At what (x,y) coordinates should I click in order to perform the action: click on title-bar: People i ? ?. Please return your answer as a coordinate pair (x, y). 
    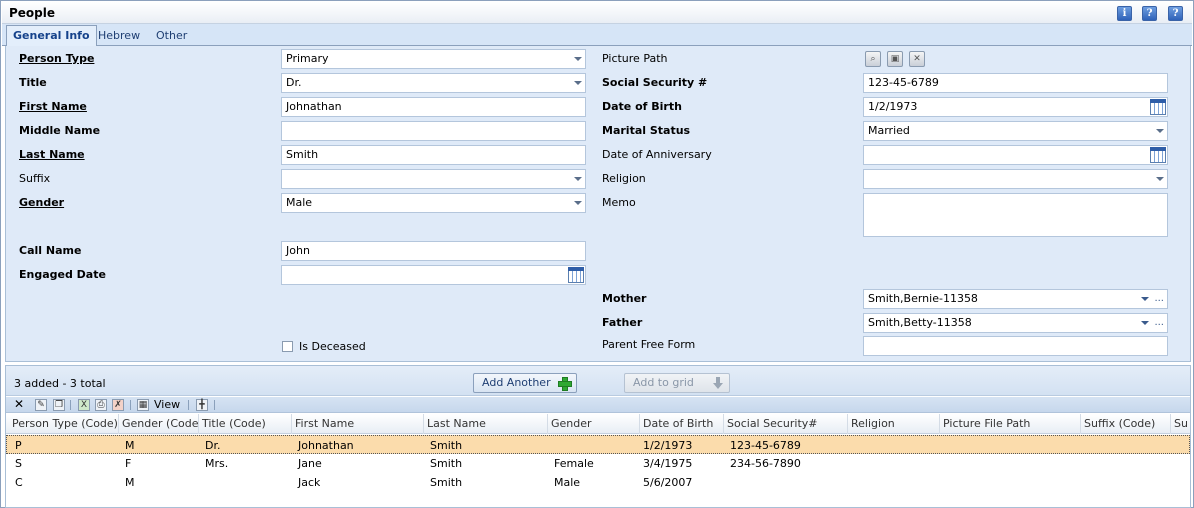
    Looking at the image, I should click on (597, 13).